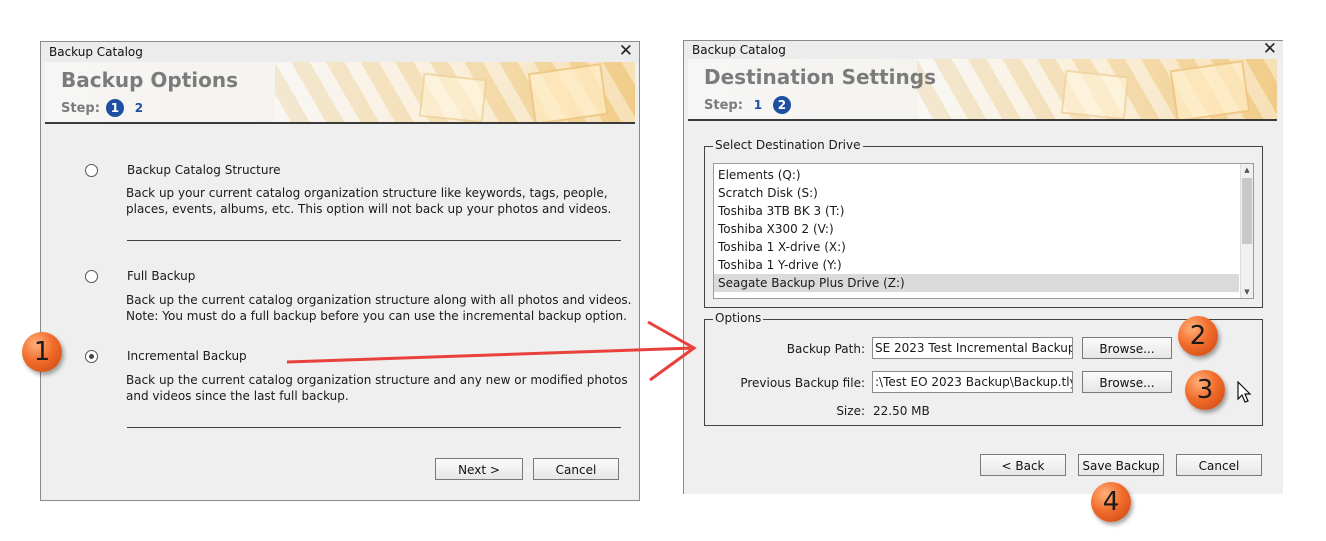 This screenshot has width=1326, height=541. What do you see at coordinates (1198, 336) in the screenshot?
I see `callout-badge-2: 2` at bounding box center [1198, 336].